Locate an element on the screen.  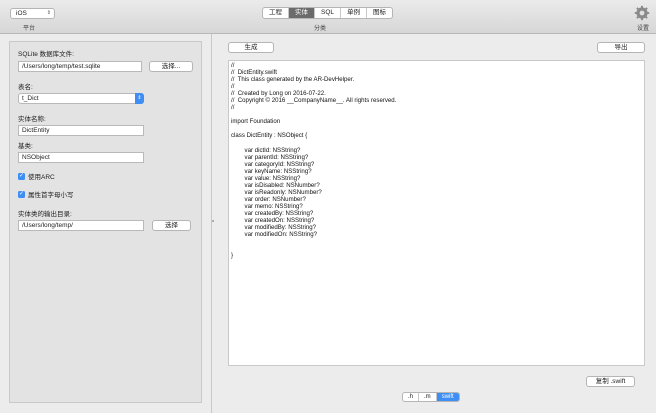
split-divider is located at coordinates (212, 223).